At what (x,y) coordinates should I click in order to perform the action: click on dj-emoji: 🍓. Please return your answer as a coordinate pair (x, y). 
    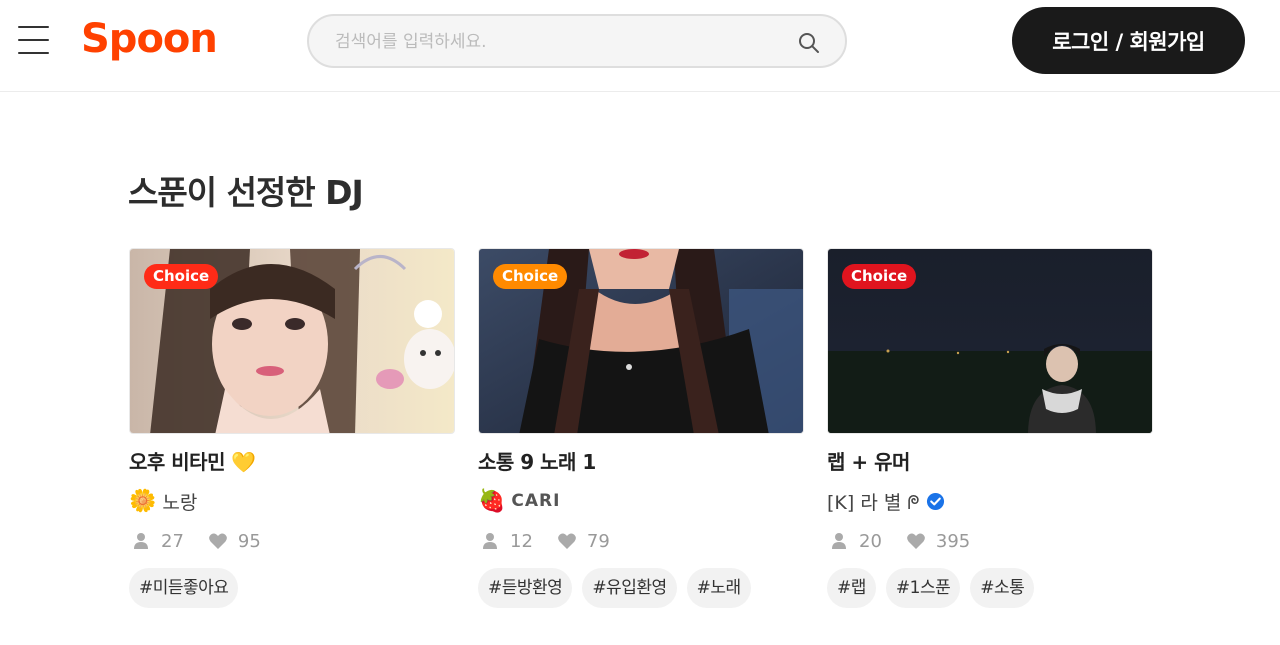
    Looking at the image, I should click on (492, 501).